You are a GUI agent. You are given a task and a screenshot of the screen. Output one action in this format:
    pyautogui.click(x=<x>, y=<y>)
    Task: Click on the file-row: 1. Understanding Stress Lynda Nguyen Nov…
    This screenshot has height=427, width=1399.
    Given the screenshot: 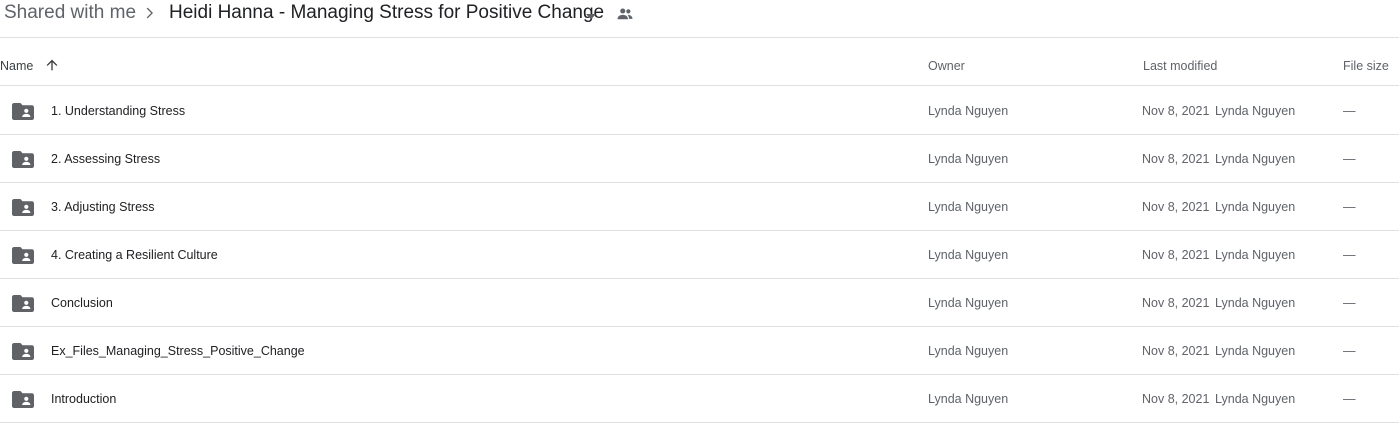 What is the action you would take?
    pyautogui.click(x=699, y=111)
    